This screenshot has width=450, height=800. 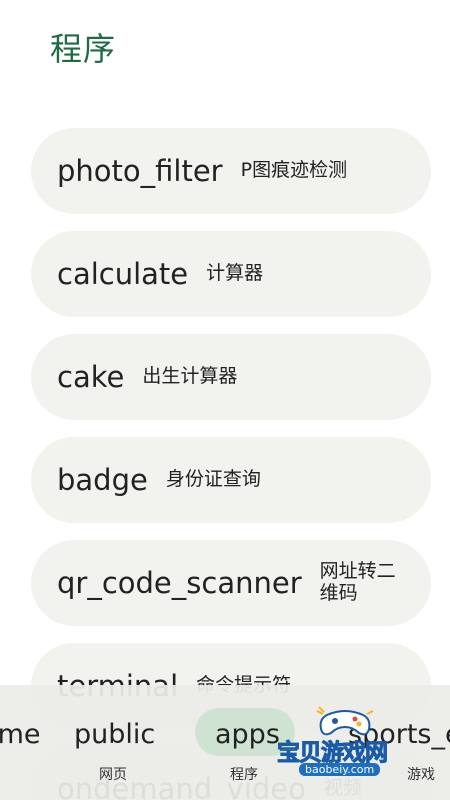 What do you see at coordinates (294, 170) in the screenshot?
I see `app-desc: P图痕迹检测` at bounding box center [294, 170].